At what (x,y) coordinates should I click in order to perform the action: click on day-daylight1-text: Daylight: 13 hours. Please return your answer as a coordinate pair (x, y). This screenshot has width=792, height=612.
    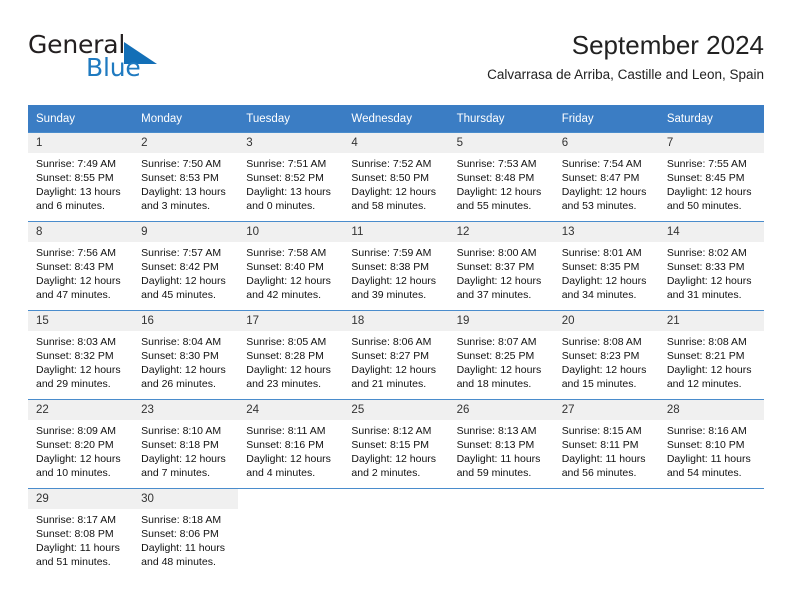
    Looking at the image, I should click on (78, 192).